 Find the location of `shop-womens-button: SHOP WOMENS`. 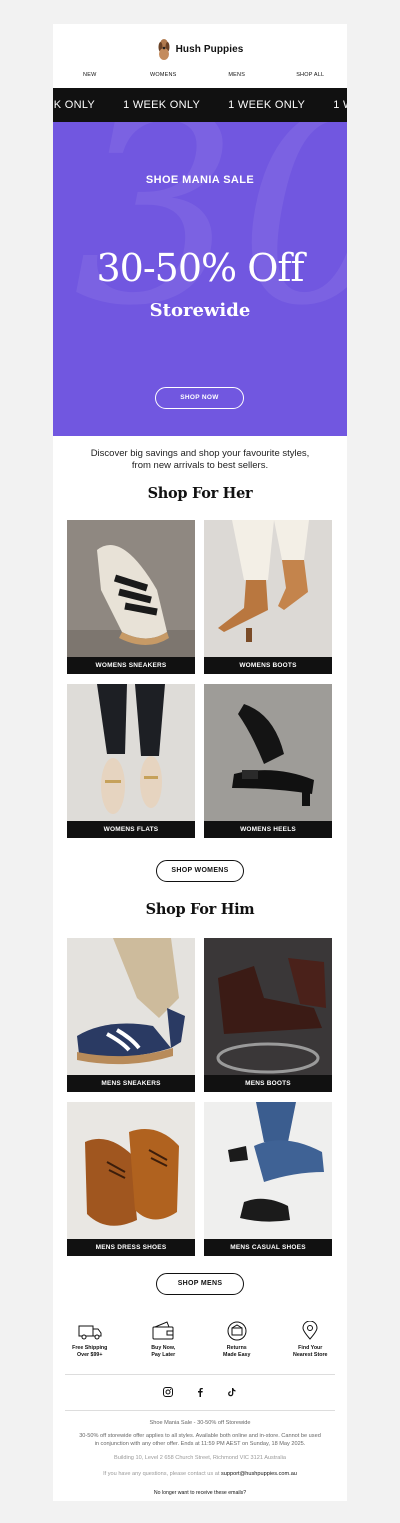

shop-womens-button: SHOP WOMENS is located at coordinates (200, 871).